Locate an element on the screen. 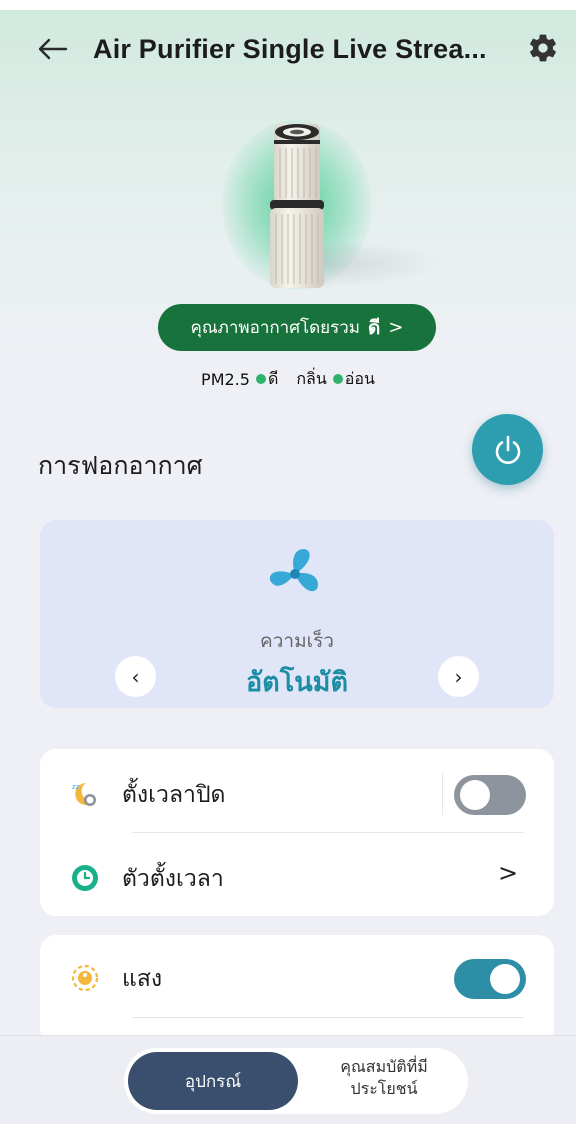 Image resolution: width=576 pixels, height=1124 pixels. sleep-timer-label: ตั้งเวลาปิด is located at coordinates (174, 795).